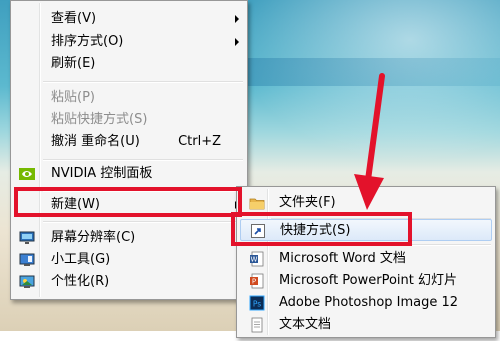 The width and height of the screenshot is (500, 341). What do you see at coordinates (129, 260) in the screenshot?
I see `menu-item-gadgets: 小工具(G)` at bounding box center [129, 260].